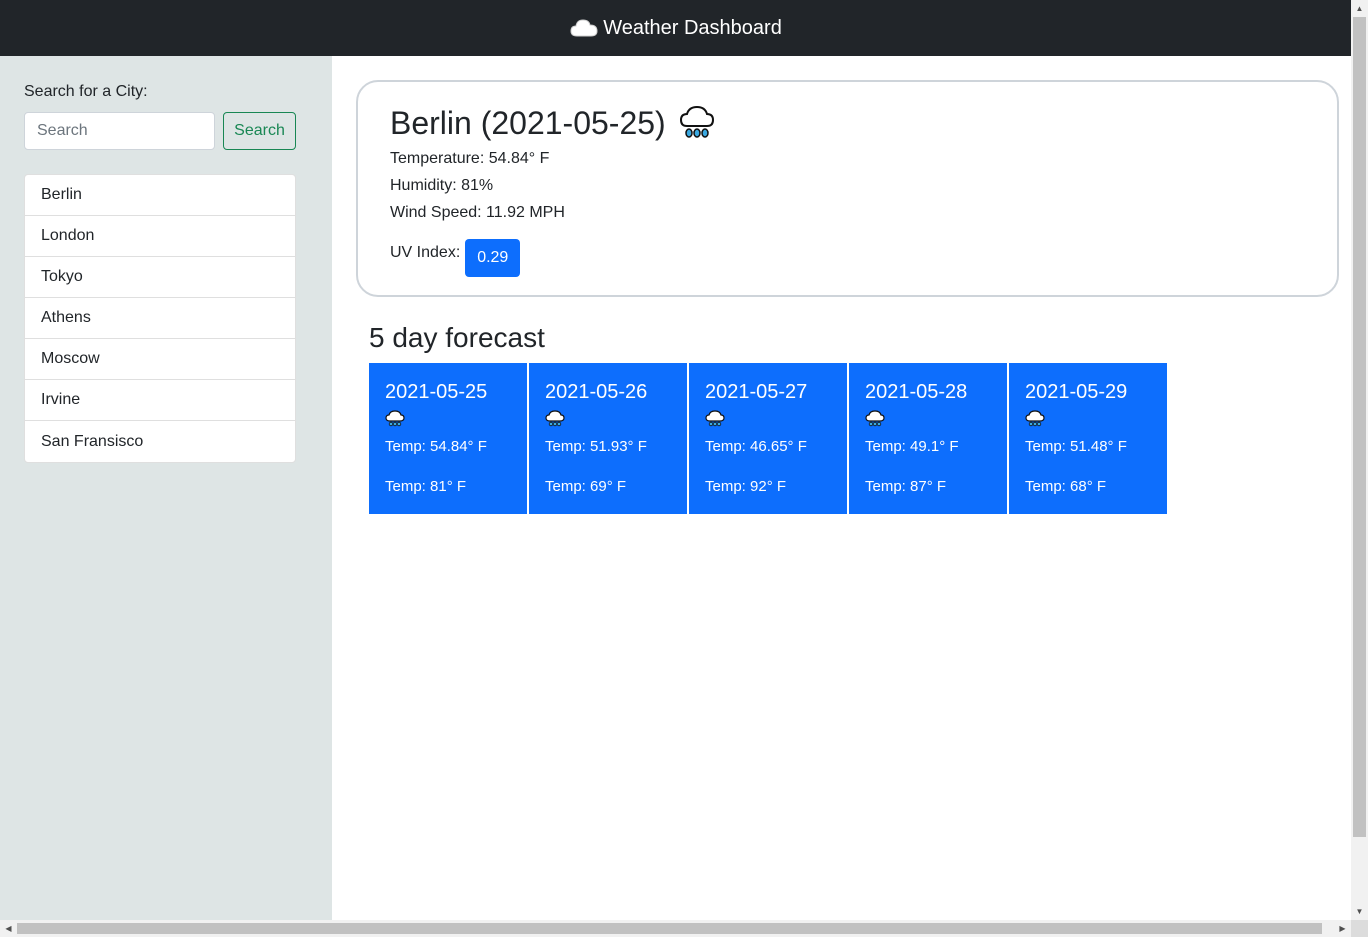 The image size is (1368, 937). What do you see at coordinates (584, 28) in the screenshot?
I see `cloud-icon` at bounding box center [584, 28].